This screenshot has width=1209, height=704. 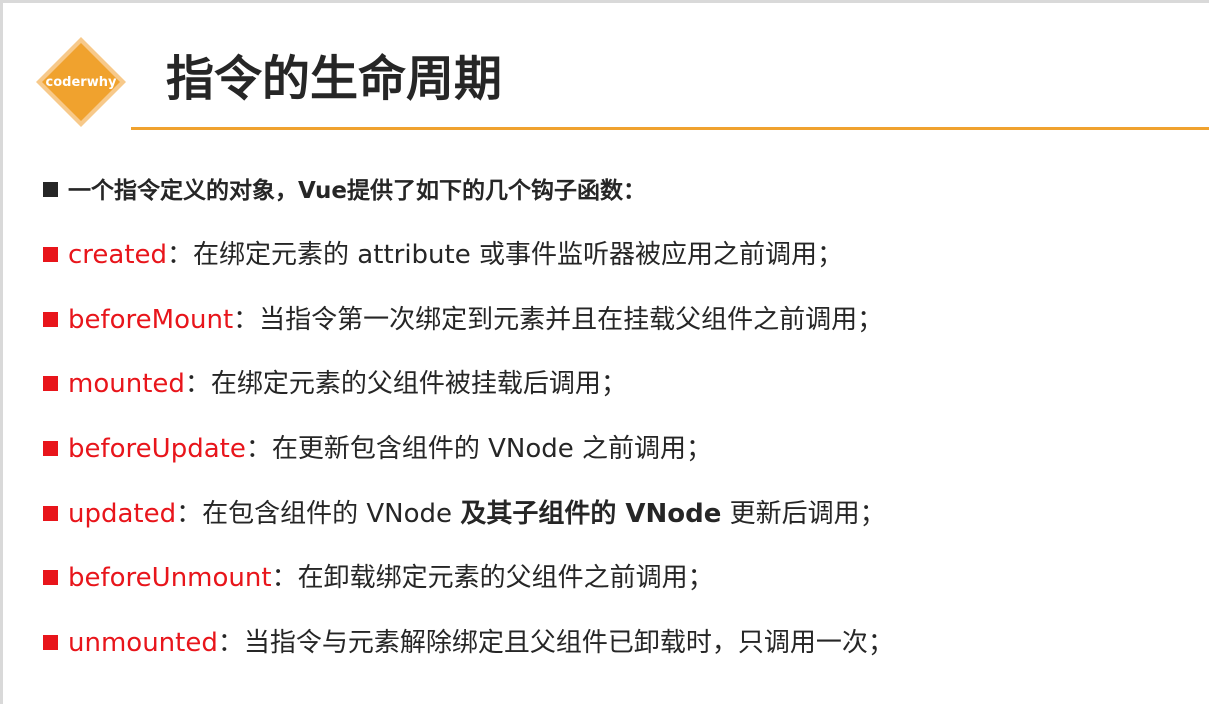 I want to click on hook-name: beforeMount, so click(x=151, y=319).